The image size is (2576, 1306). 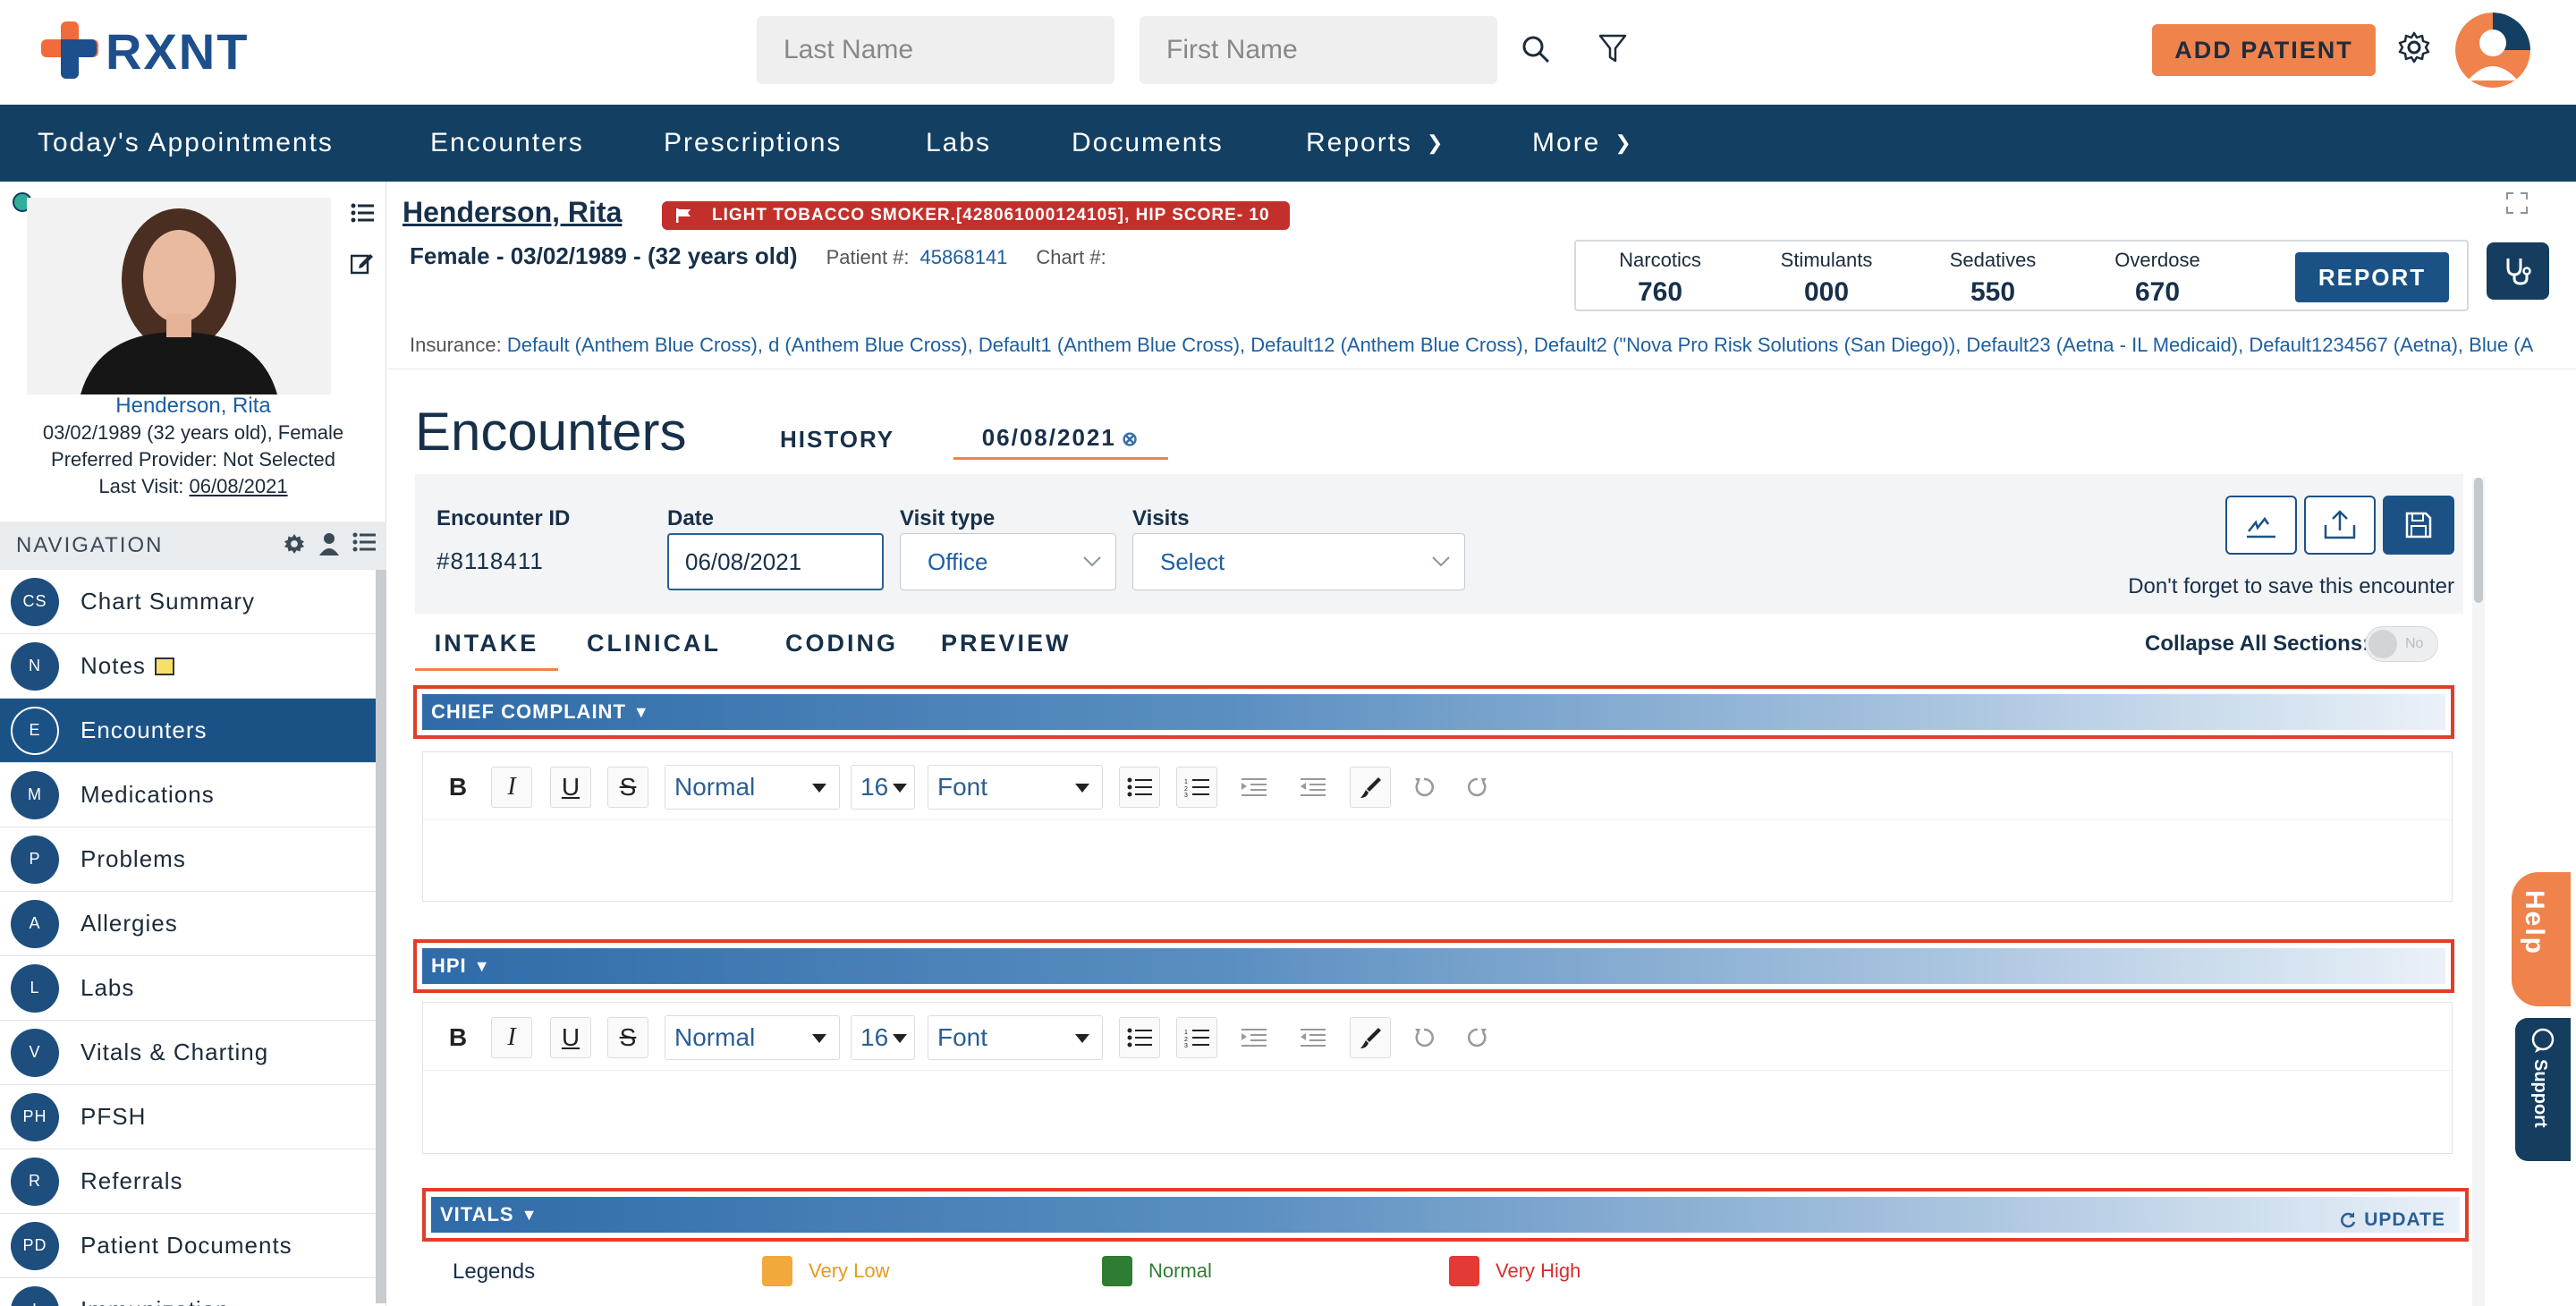 What do you see at coordinates (2414, 47) in the screenshot?
I see `gear-icon` at bounding box center [2414, 47].